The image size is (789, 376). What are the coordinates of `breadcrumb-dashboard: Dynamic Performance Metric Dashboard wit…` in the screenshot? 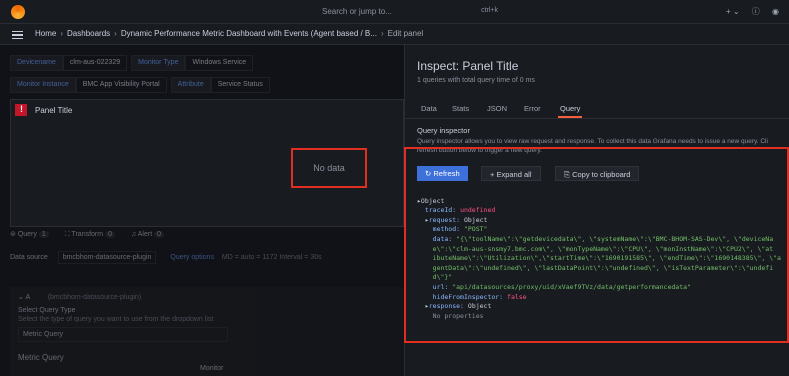 It's located at (249, 33).